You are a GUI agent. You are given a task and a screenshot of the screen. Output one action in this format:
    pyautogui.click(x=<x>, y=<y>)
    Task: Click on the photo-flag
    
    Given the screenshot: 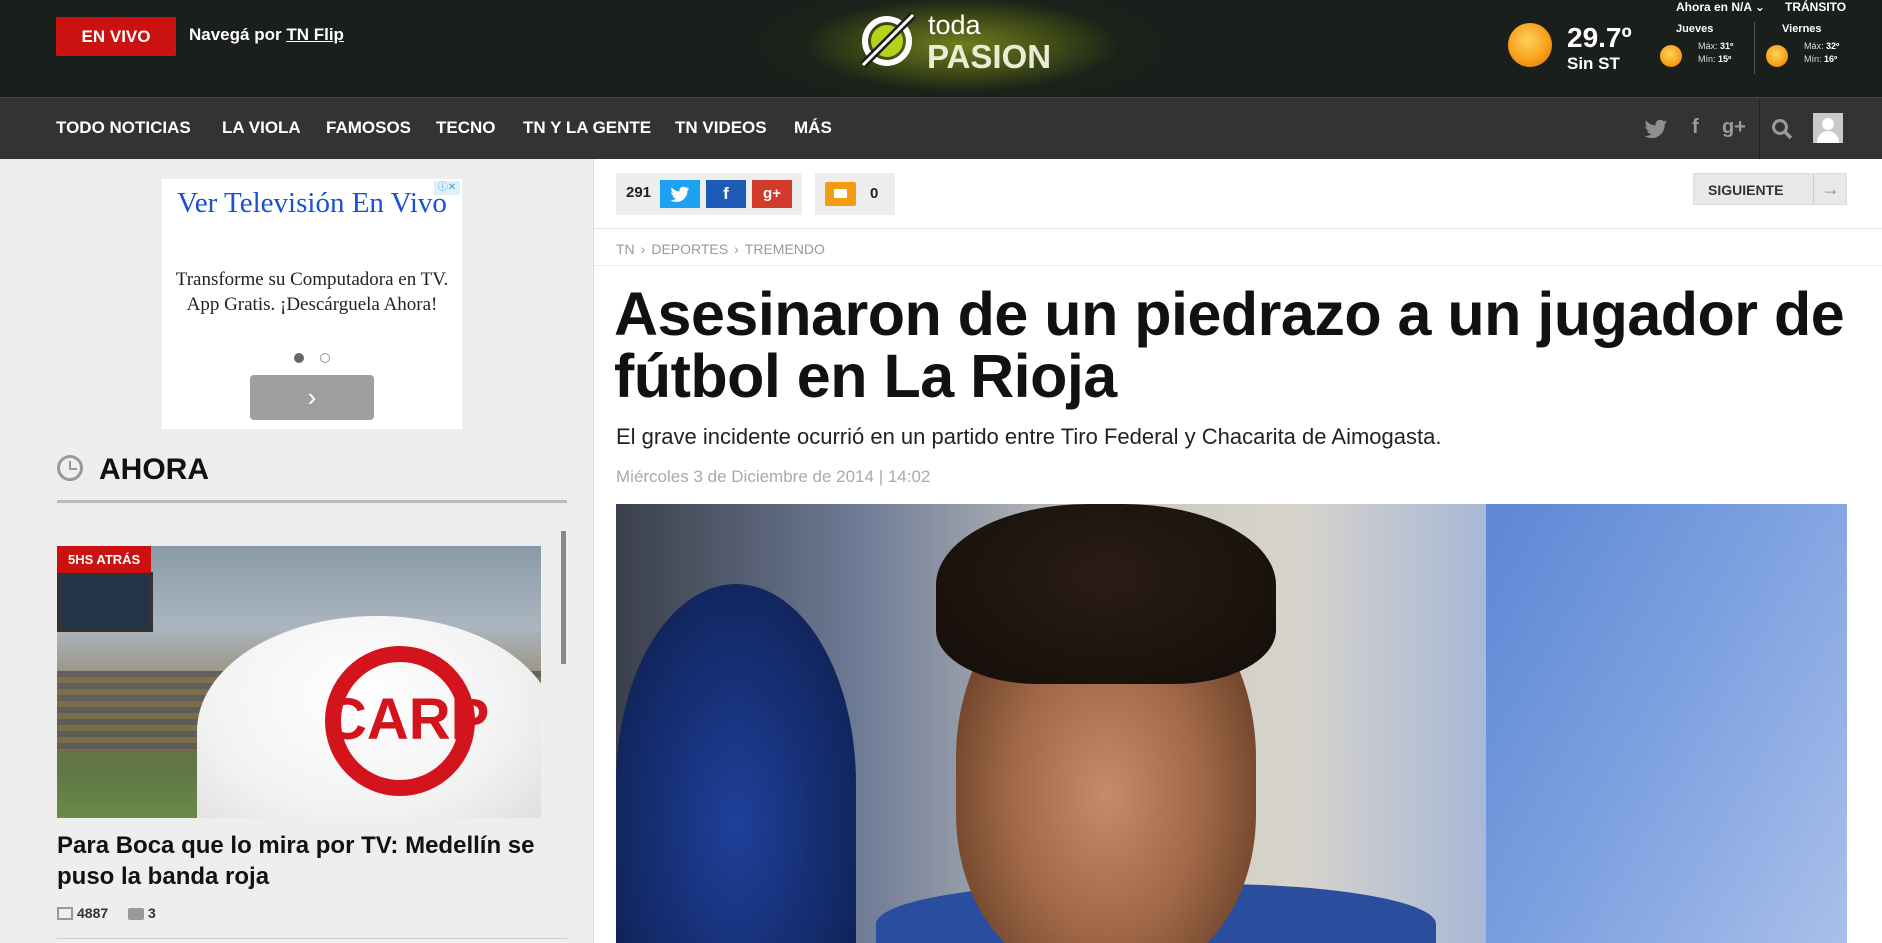 What is the action you would take?
    pyautogui.click(x=1666, y=723)
    